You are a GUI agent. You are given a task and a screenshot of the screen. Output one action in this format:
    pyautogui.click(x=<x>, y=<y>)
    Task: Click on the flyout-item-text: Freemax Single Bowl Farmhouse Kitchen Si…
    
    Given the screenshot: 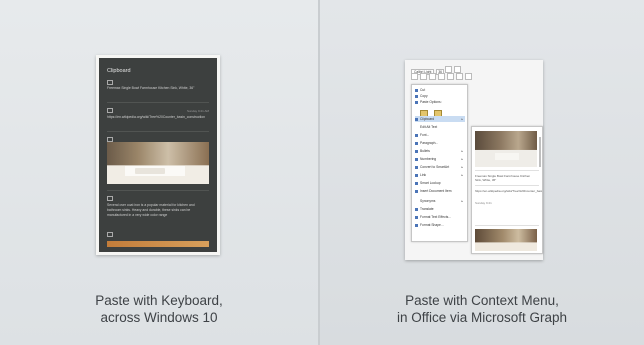 What is the action you would take?
    pyautogui.click(x=506, y=178)
    